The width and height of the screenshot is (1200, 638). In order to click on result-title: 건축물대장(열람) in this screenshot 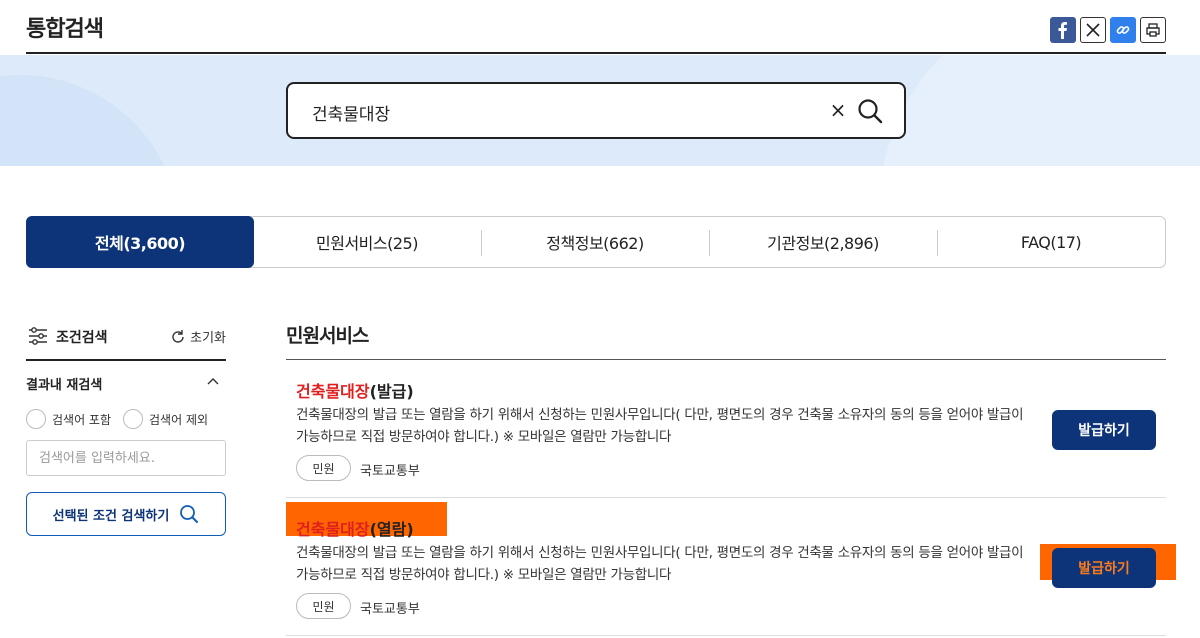, I will do `click(355, 528)`.